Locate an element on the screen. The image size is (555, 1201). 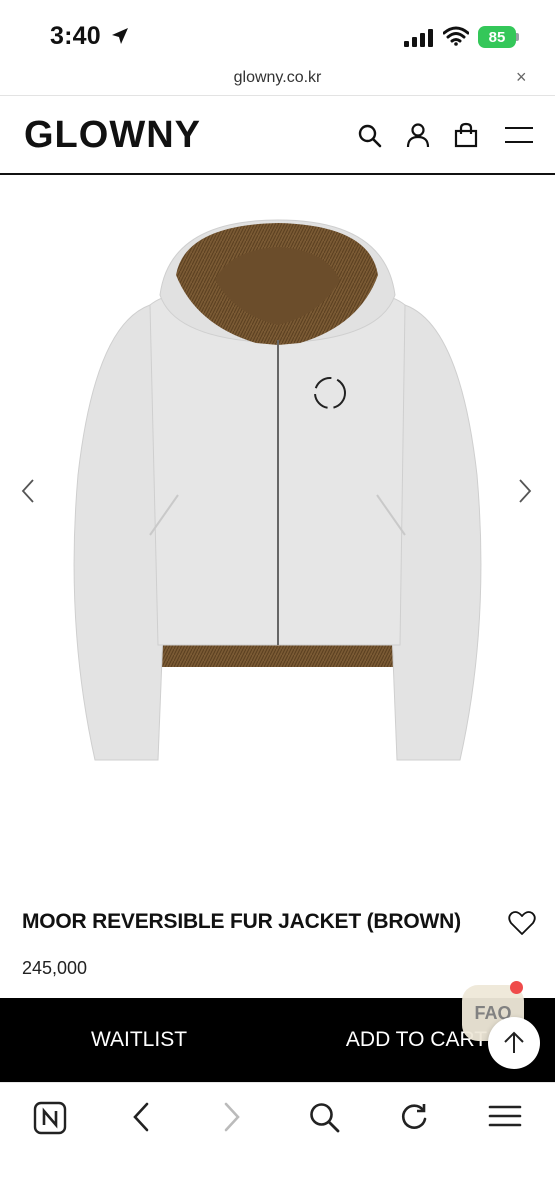
browser-toolbar is located at coordinates (277, 1141).